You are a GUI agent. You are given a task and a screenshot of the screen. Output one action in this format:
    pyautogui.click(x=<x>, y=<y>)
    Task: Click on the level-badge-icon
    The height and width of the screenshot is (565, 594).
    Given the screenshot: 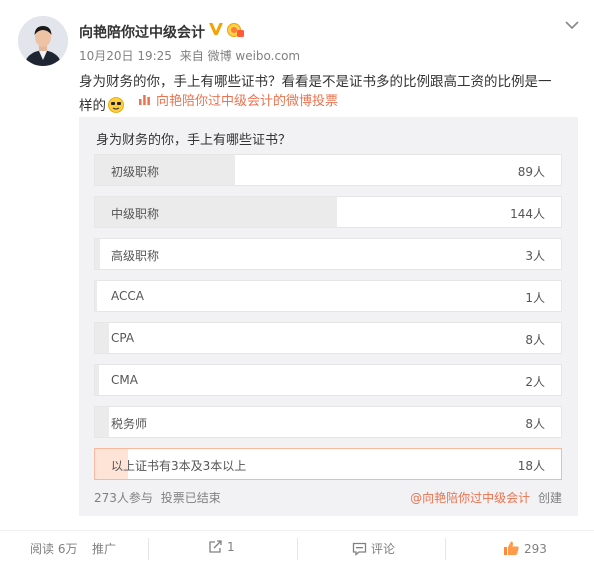 What is the action you would take?
    pyautogui.click(x=235, y=30)
    